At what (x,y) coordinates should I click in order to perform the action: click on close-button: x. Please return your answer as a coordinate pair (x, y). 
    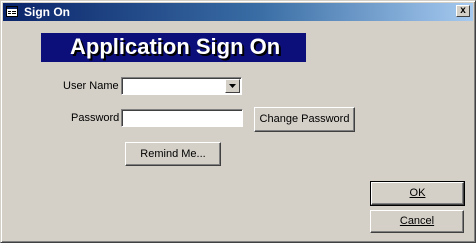
    Looking at the image, I should click on (463, 11).